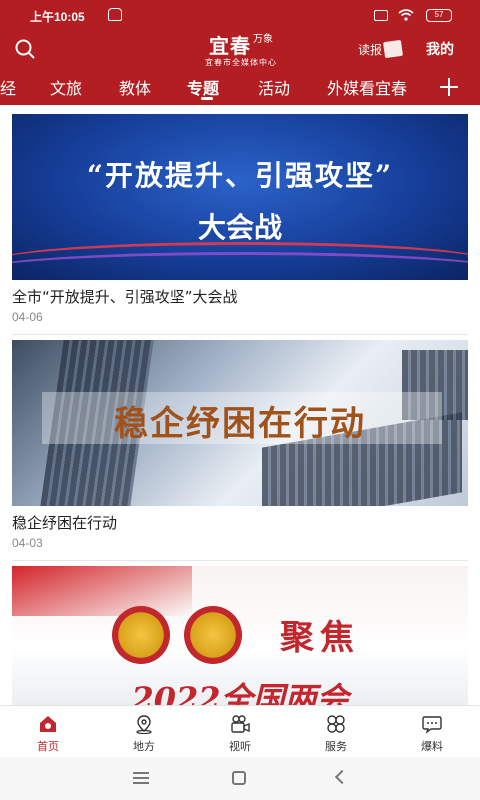  I want to click on nav-home: 首页, so click(48, 732).